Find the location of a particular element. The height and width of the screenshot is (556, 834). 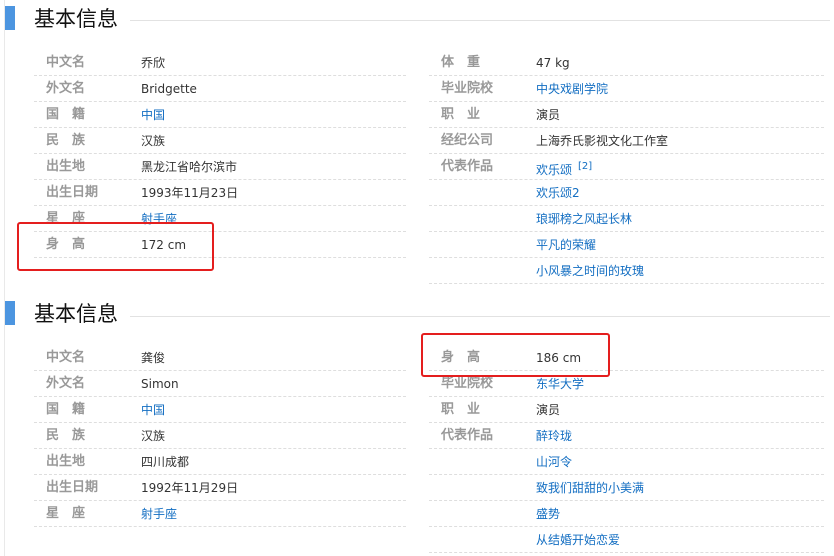

info-row: 从结婚开始恋爱 is located at coordinates (626, 540).